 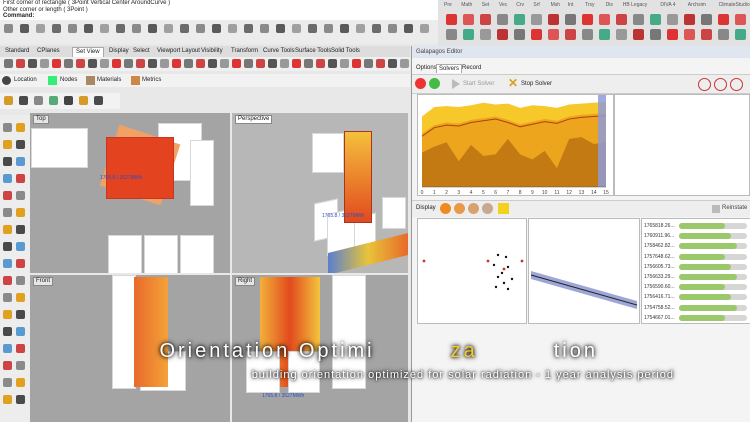 What do you see at coordinates (667, 5) in the screenshot?
I see `gh-menu-11: DIVA 4` at bounding box center [667, 5].